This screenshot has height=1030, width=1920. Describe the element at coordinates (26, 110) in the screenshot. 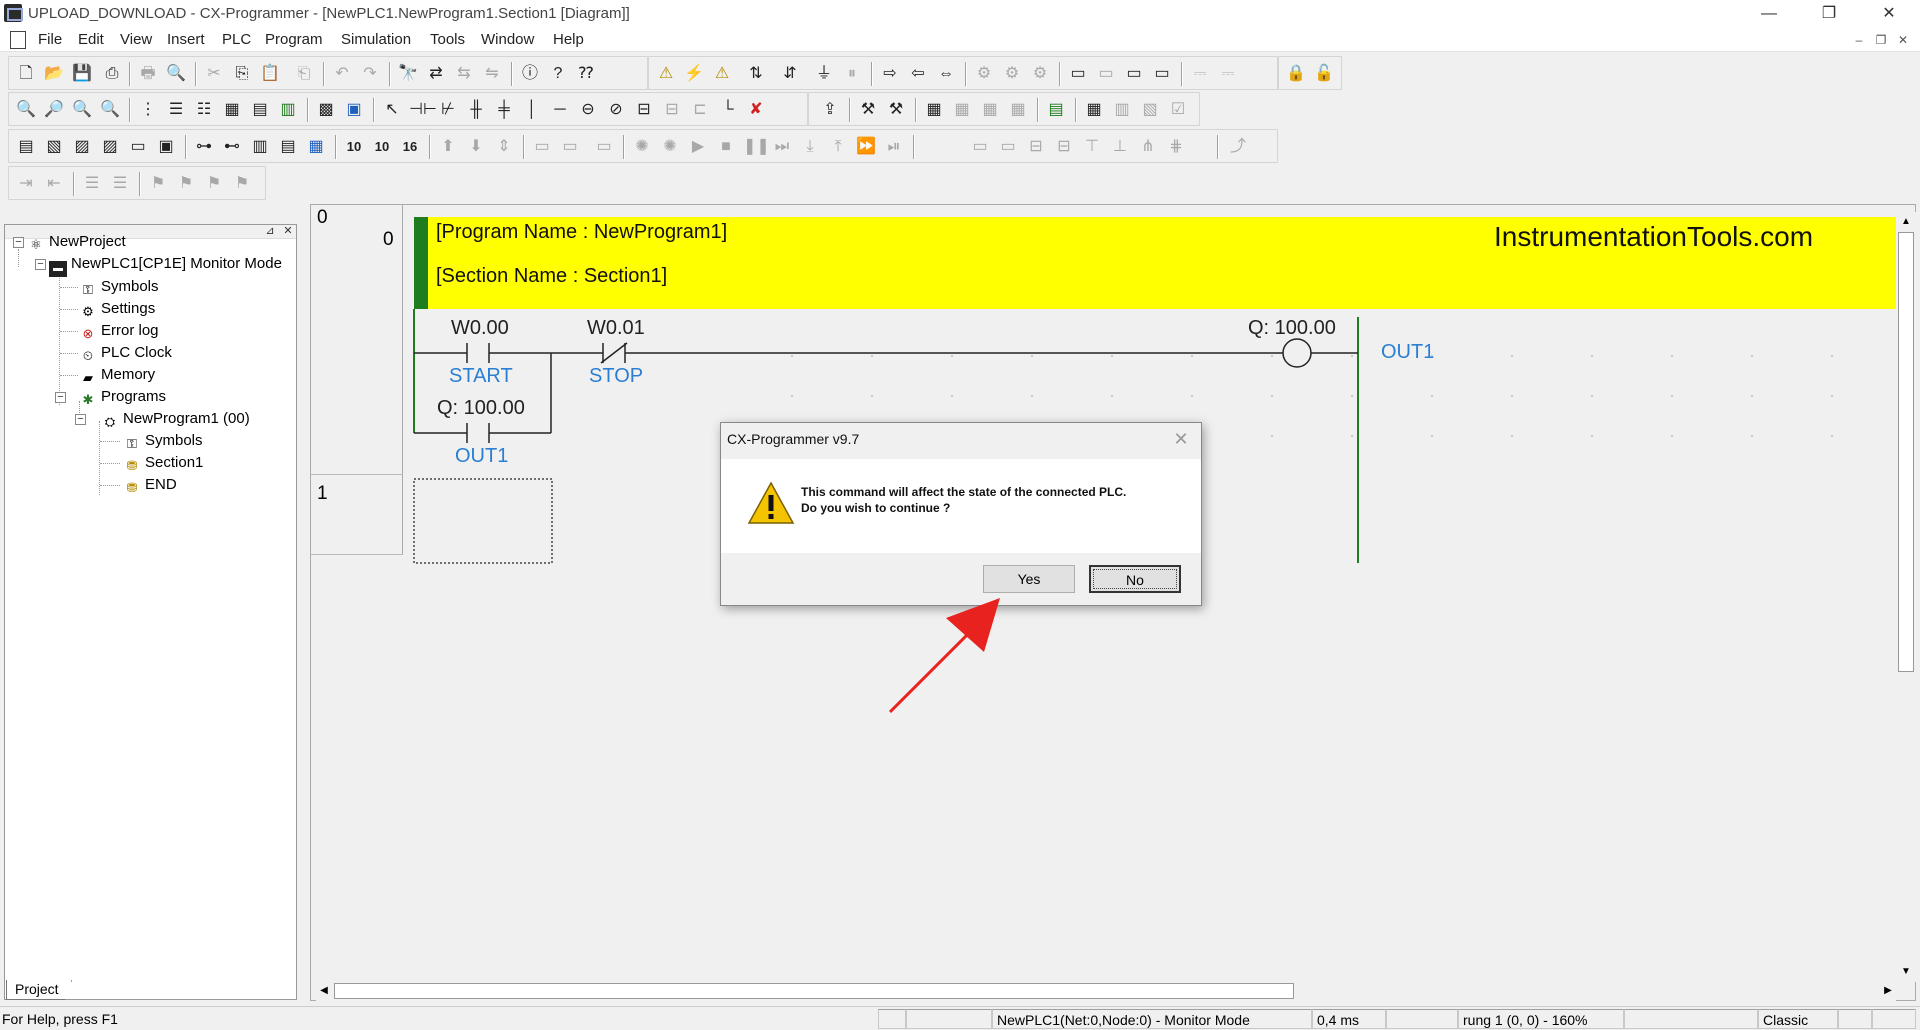

I see `zoom-small-icon: 🔍` at that location.